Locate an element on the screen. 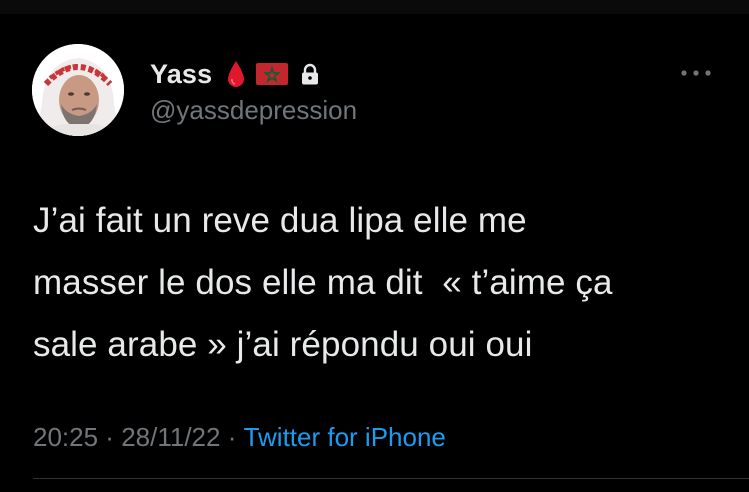 The image size is (749, 492). author-name-row: Yass is located at coordinates (235, 74).